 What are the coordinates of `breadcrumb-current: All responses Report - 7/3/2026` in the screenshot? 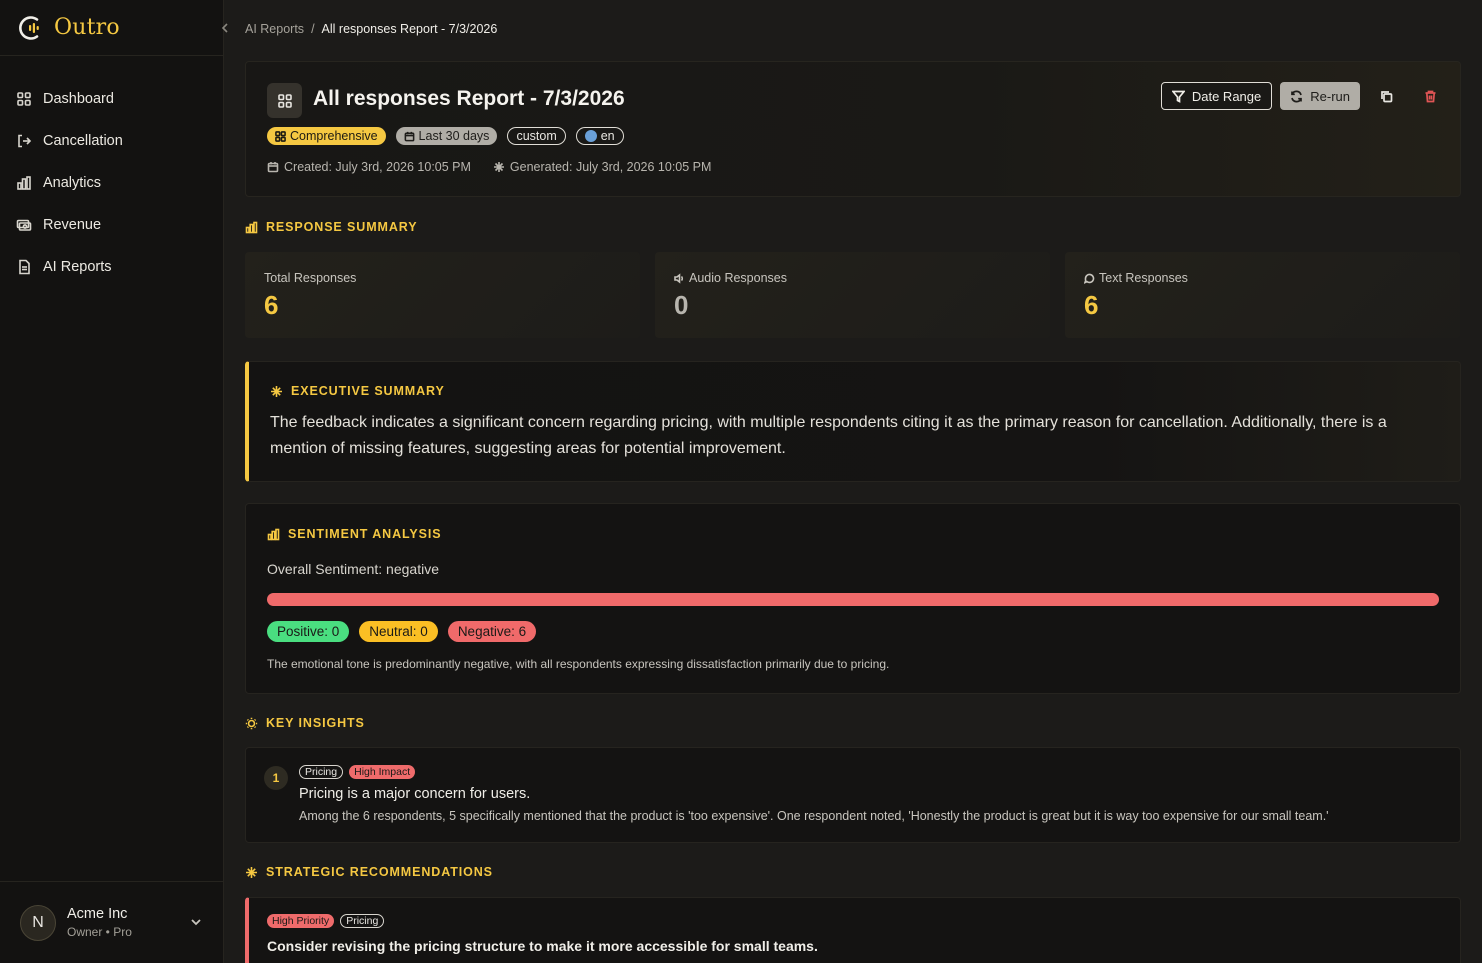 It's located at (409, 29).